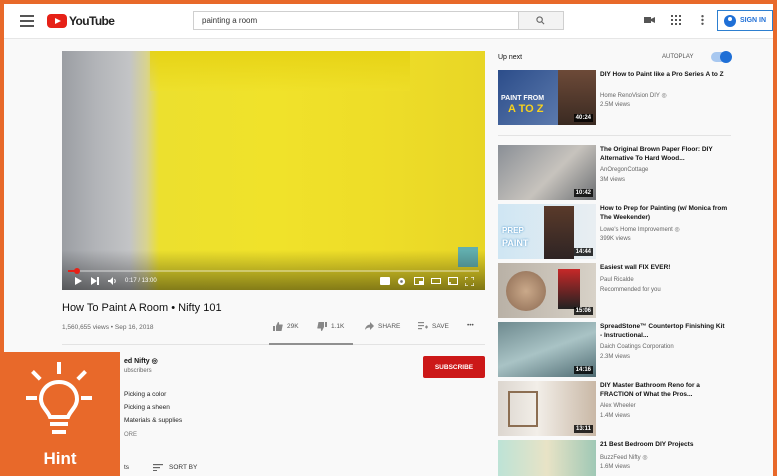  What do you see at coordinates (423, 326) in the screenshot?
I see `playlist-add-icon` at bounding box center [423, 326].